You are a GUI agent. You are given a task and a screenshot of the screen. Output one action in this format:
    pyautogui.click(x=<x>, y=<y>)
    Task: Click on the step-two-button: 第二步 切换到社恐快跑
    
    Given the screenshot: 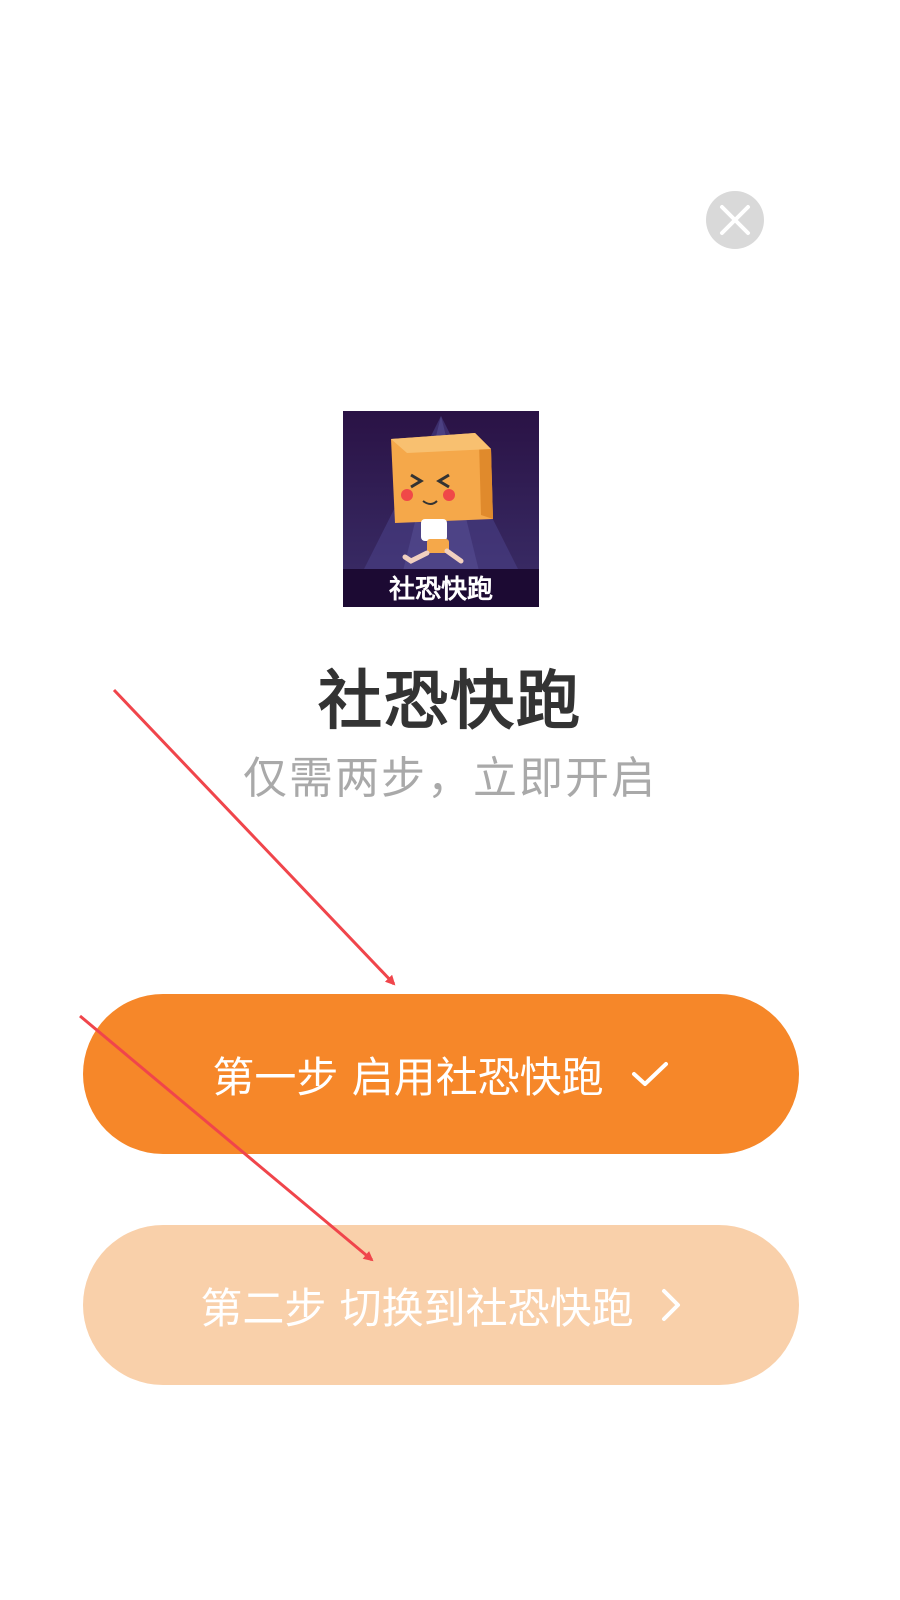 What is the action you would take?
    pyautogui.click(x=441, y=1305)
    